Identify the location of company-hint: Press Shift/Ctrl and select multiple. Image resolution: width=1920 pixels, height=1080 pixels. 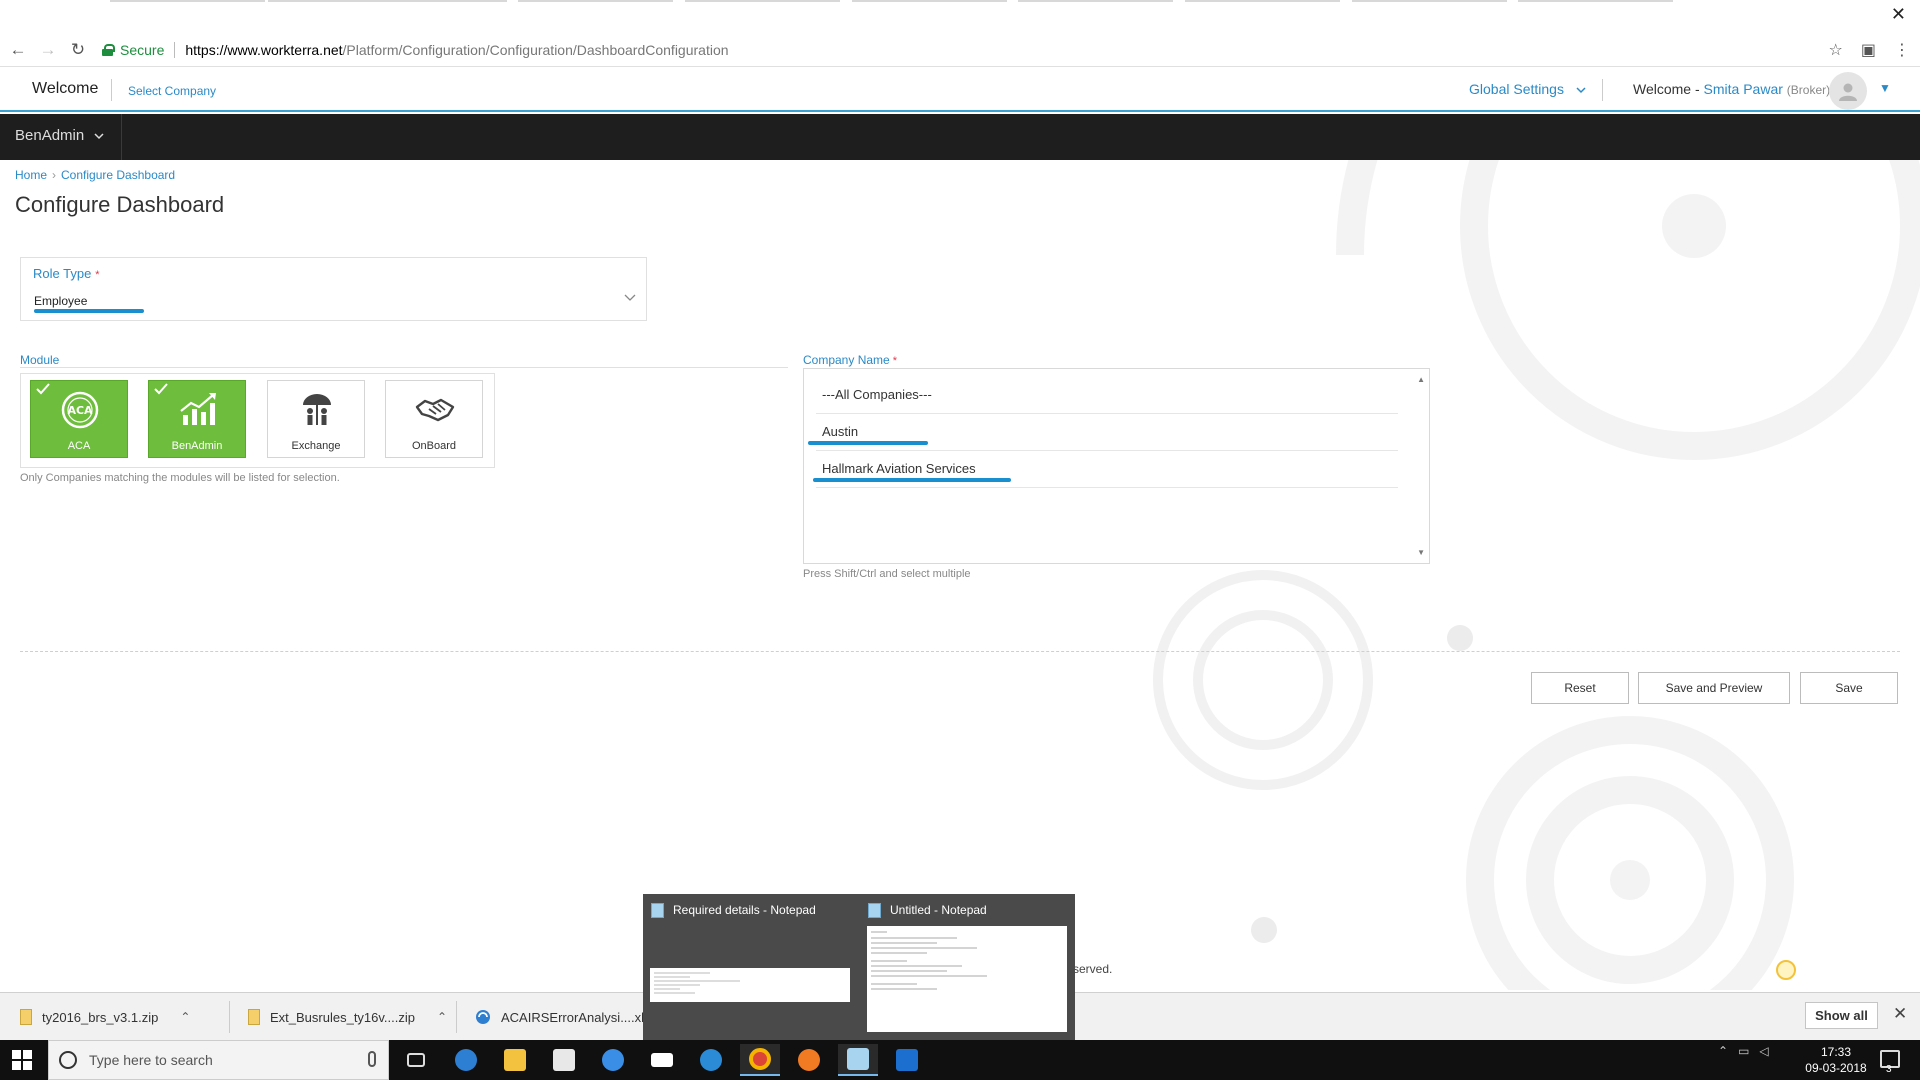
(887, 574).